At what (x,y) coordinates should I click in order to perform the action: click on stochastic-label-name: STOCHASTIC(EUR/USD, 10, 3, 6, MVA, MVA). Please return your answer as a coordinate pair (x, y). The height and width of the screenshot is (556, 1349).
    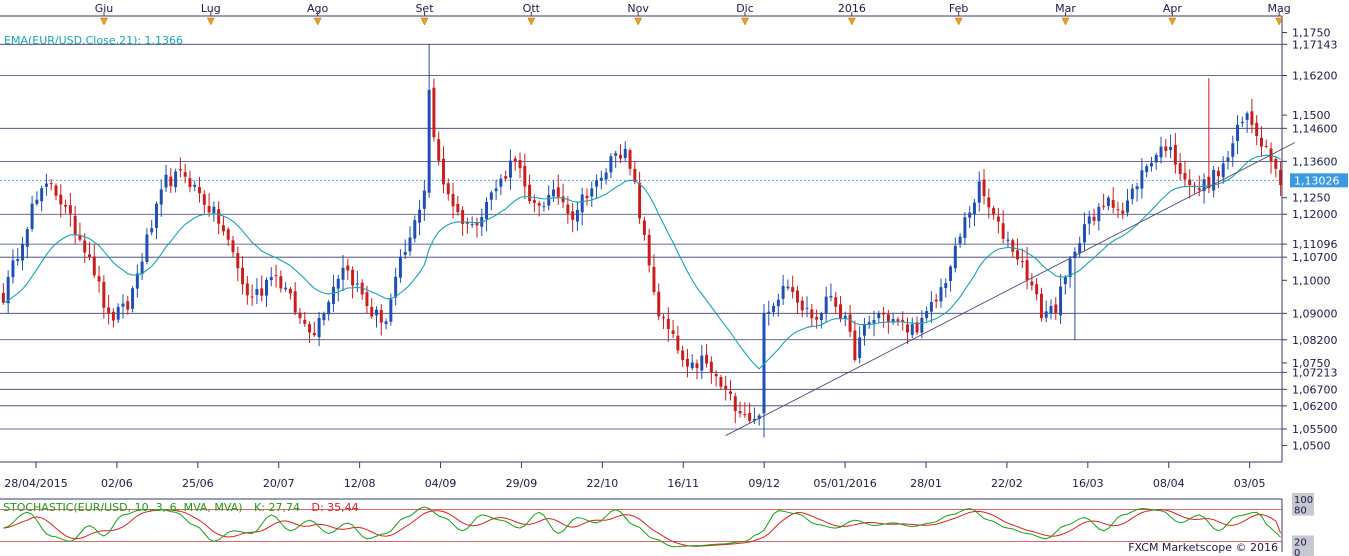
    Looking at the image, I should click on (123, 507).